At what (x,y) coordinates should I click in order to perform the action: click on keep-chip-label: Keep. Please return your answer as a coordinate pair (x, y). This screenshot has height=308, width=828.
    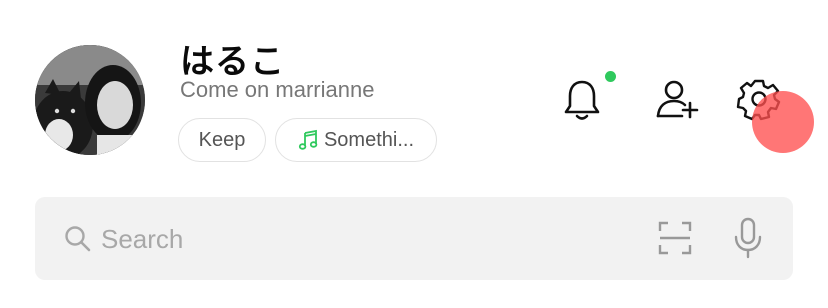
    Looking at the image, I should click on (222, 139).